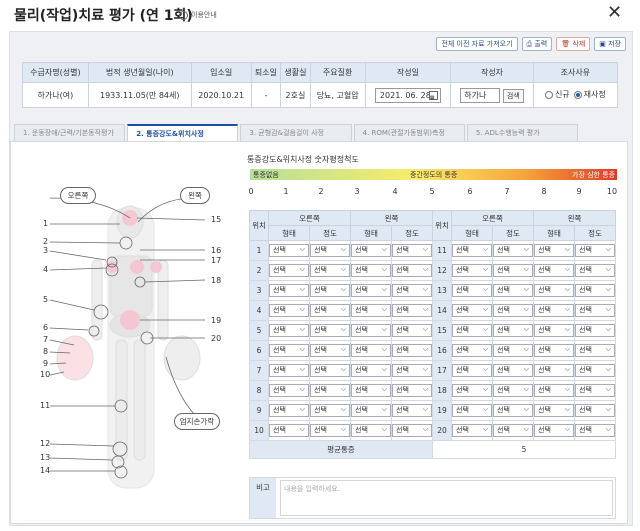  What do you see at coordinates (554, 233) in the screenshot?
I see `form-header: 형태` at bounding box center [554, 233].